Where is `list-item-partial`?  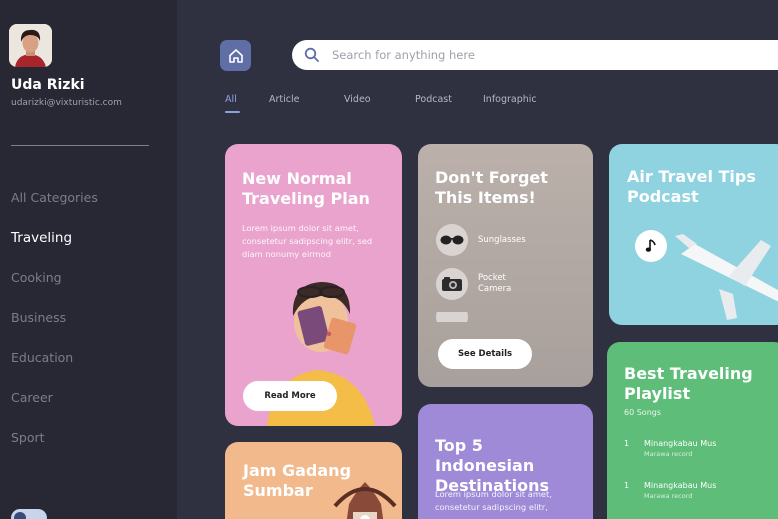
list-item-partial is located at coordinates (452, 317).